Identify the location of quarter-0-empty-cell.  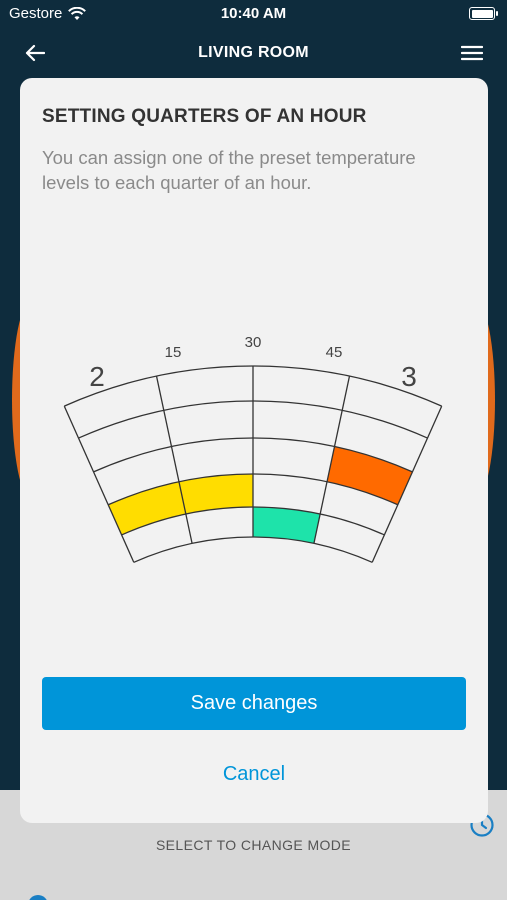
(125, 441).